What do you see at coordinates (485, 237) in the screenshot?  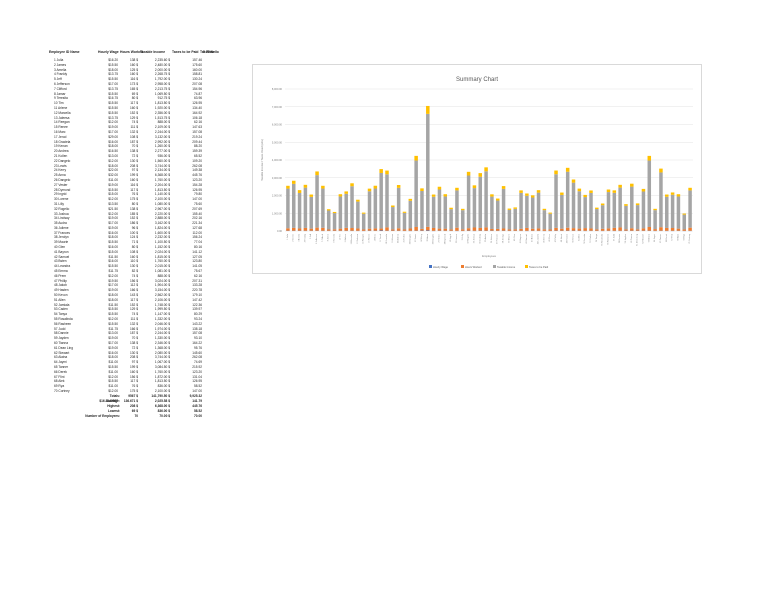 I see `x-tick-label: 35 Audra` at bounding box center [485, 237].